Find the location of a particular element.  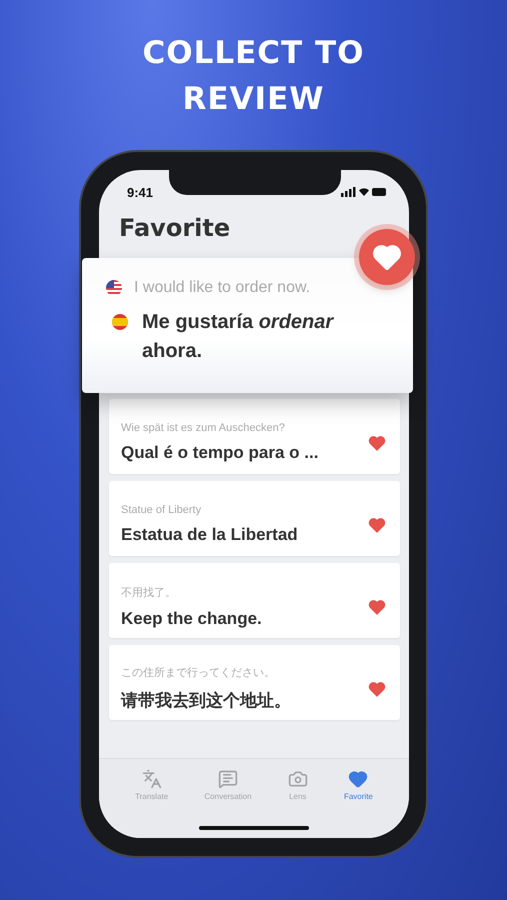

us-flag-icon is located at coordinates (114, 288).